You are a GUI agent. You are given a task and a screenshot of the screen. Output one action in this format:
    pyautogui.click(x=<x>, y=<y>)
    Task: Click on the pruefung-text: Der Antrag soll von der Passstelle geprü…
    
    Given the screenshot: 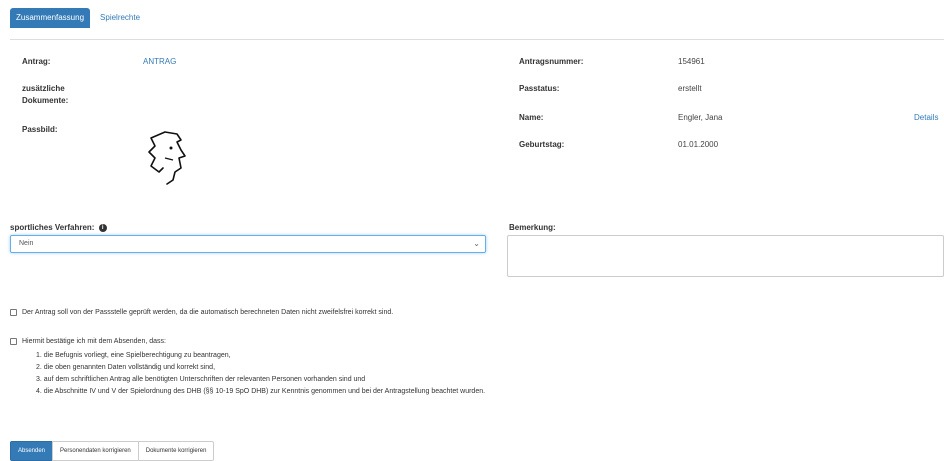 What is the action you would take?
    pyautogui.click(x=208, y=312)
    